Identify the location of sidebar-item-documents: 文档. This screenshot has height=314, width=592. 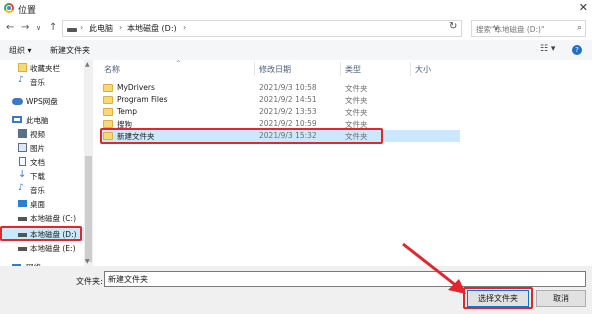
(42, 162).